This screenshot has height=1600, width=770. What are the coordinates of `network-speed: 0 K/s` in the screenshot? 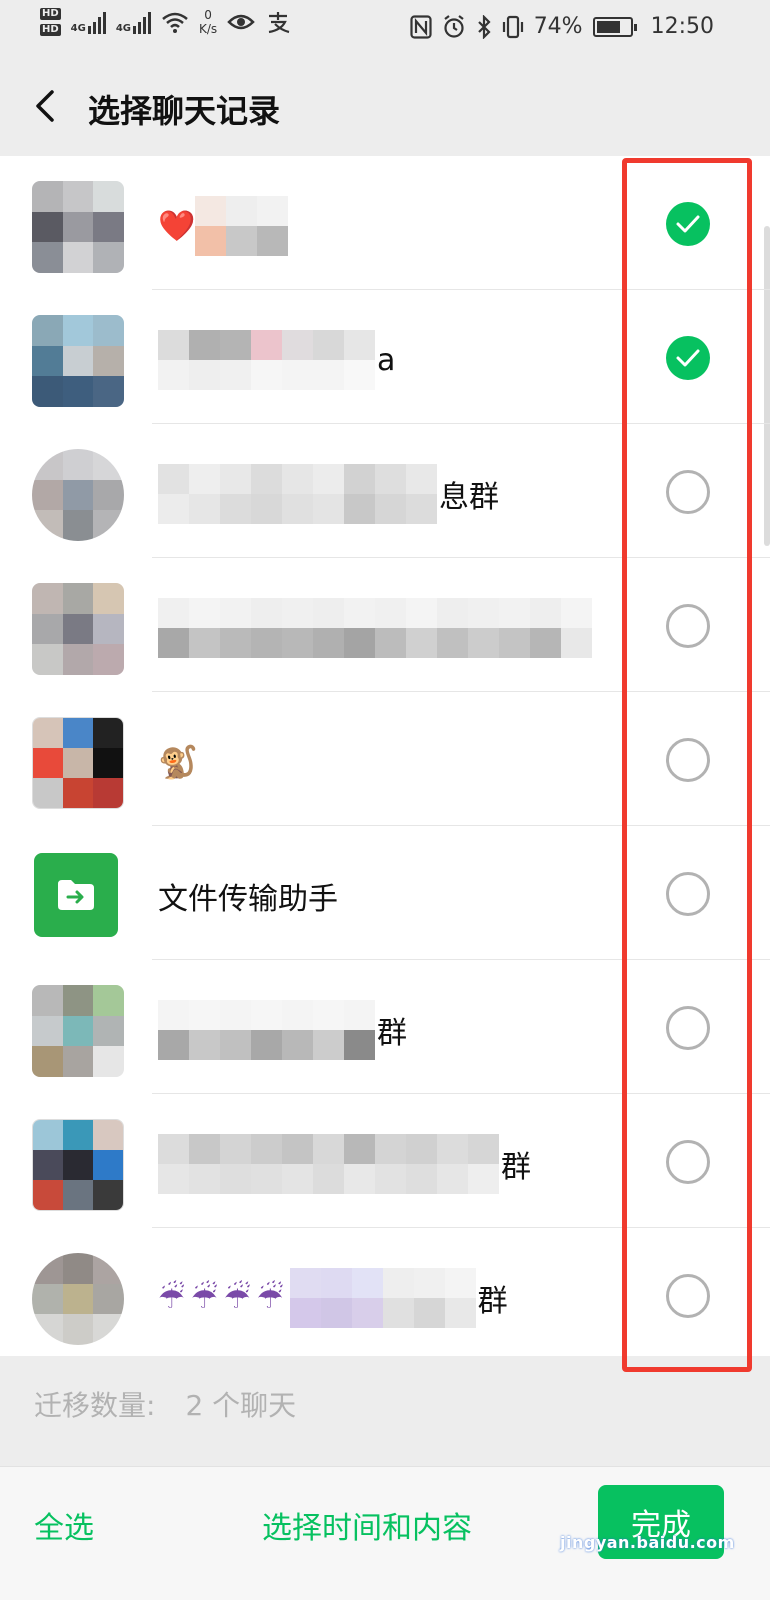 It's located at (208, 22).